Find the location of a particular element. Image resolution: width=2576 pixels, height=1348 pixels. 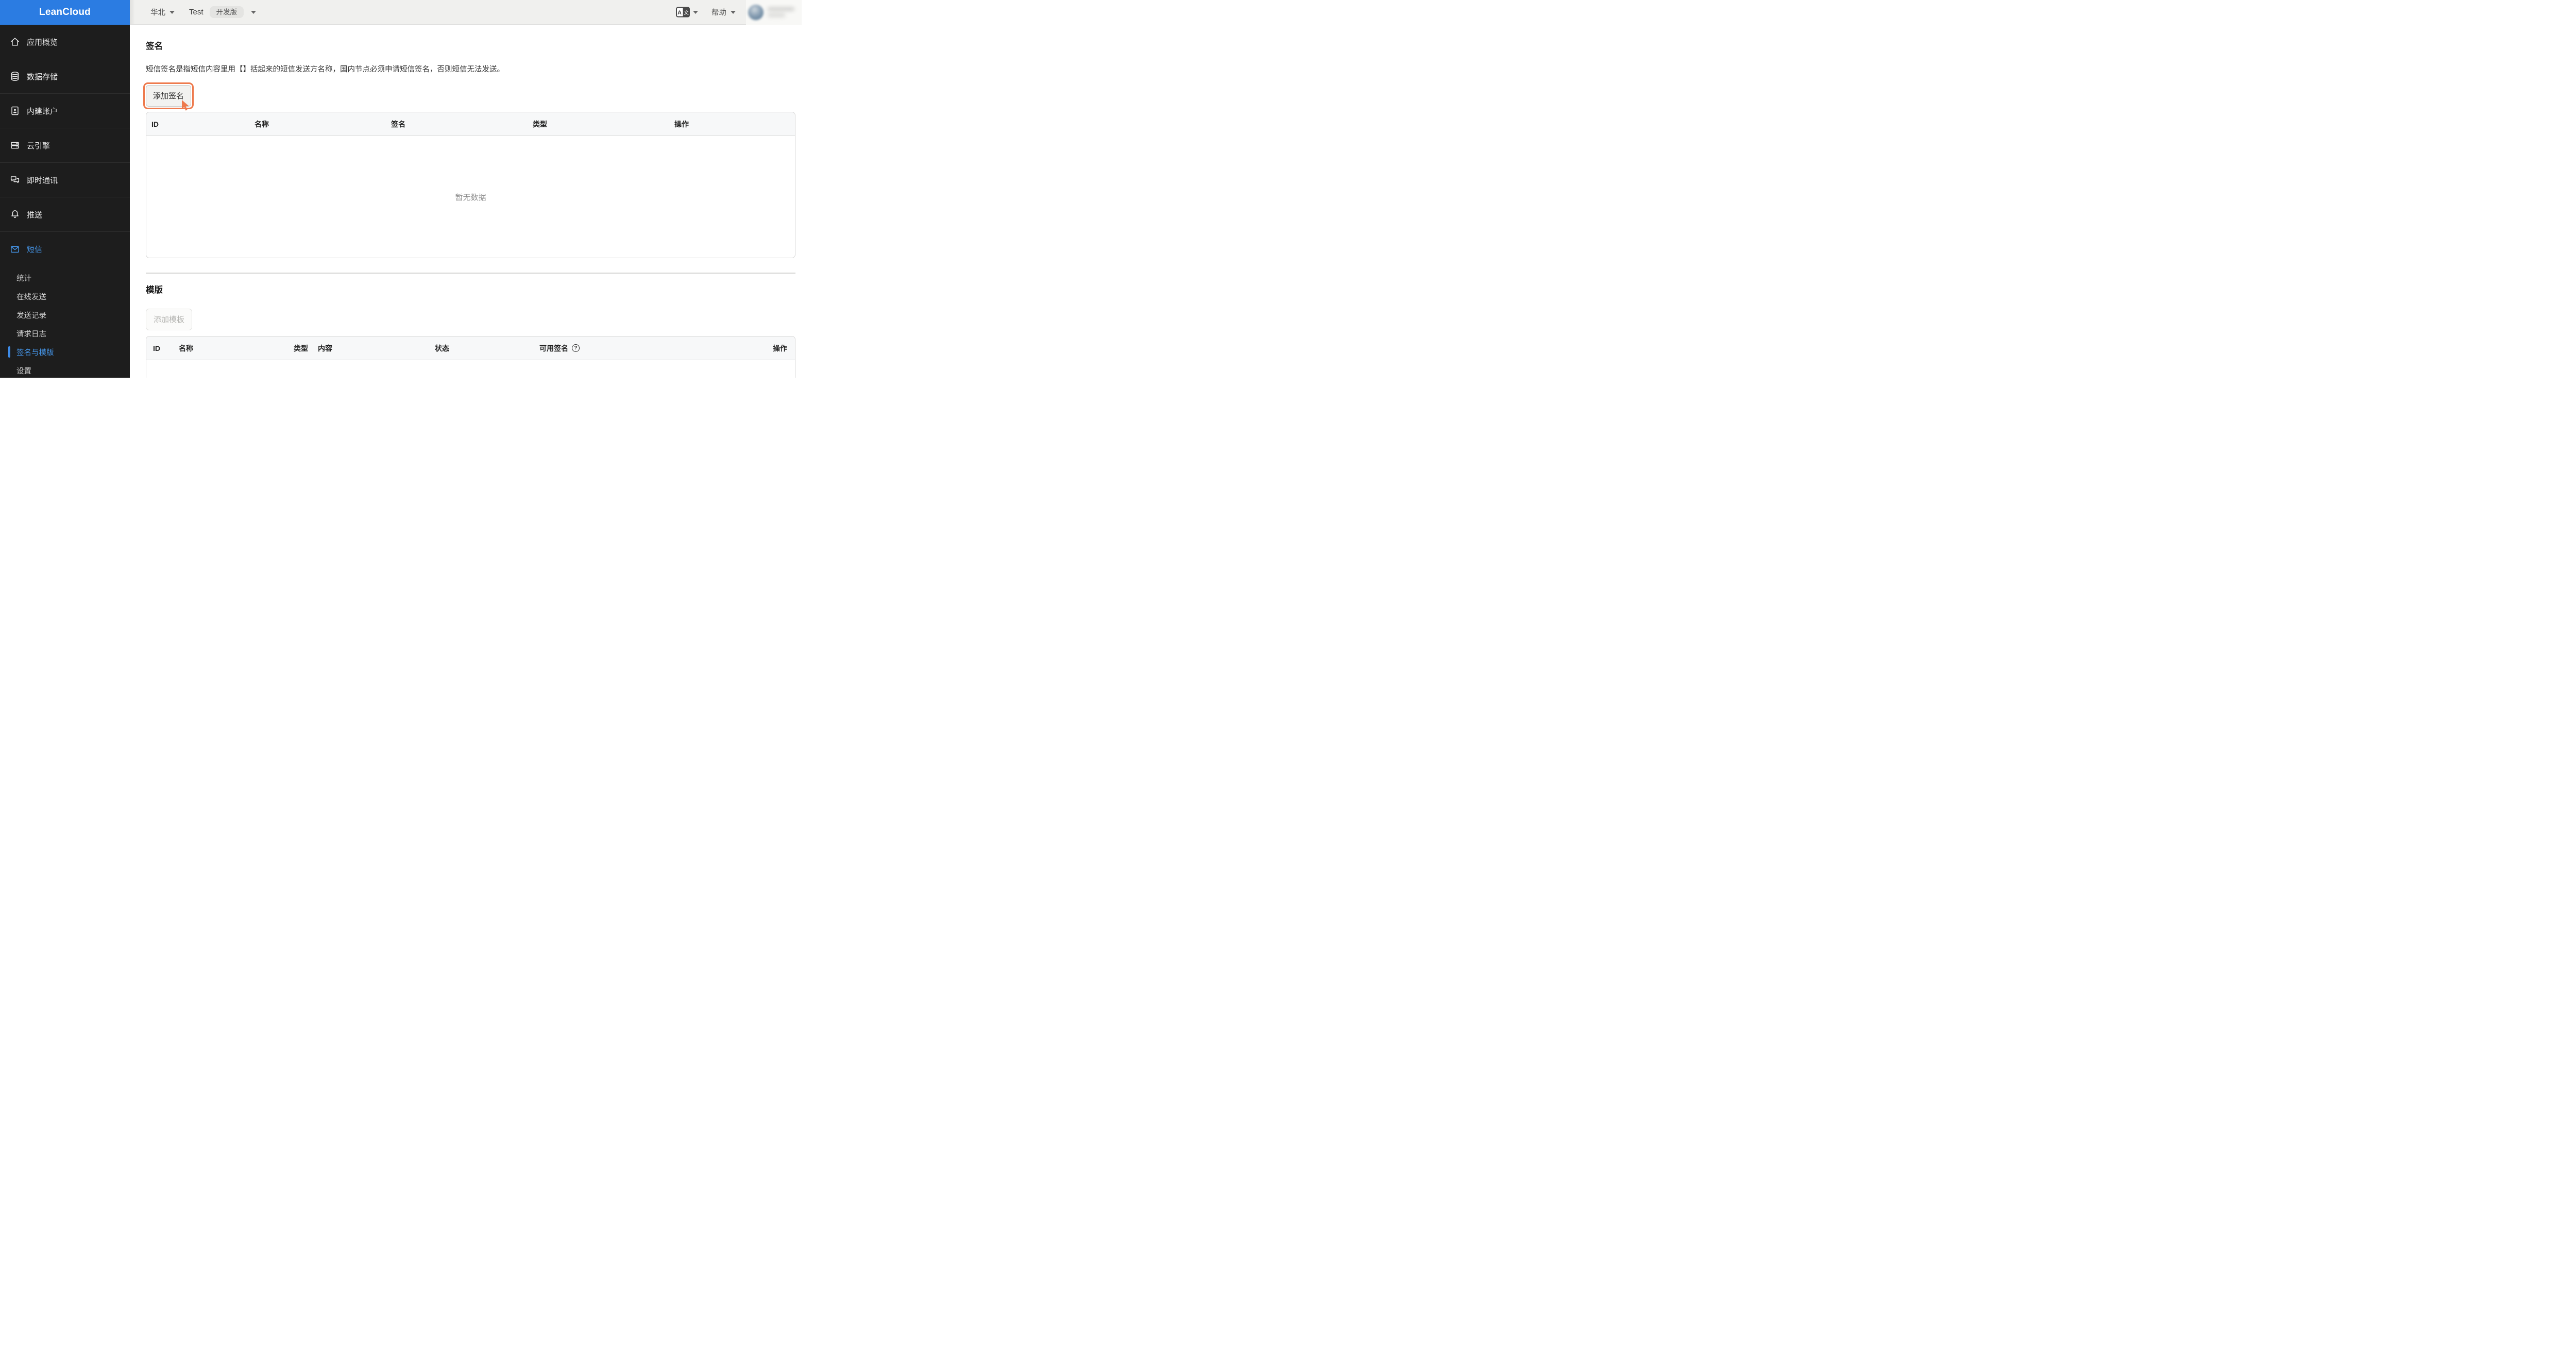

template-section-title: 模版 is located at coordinates (154, 290).